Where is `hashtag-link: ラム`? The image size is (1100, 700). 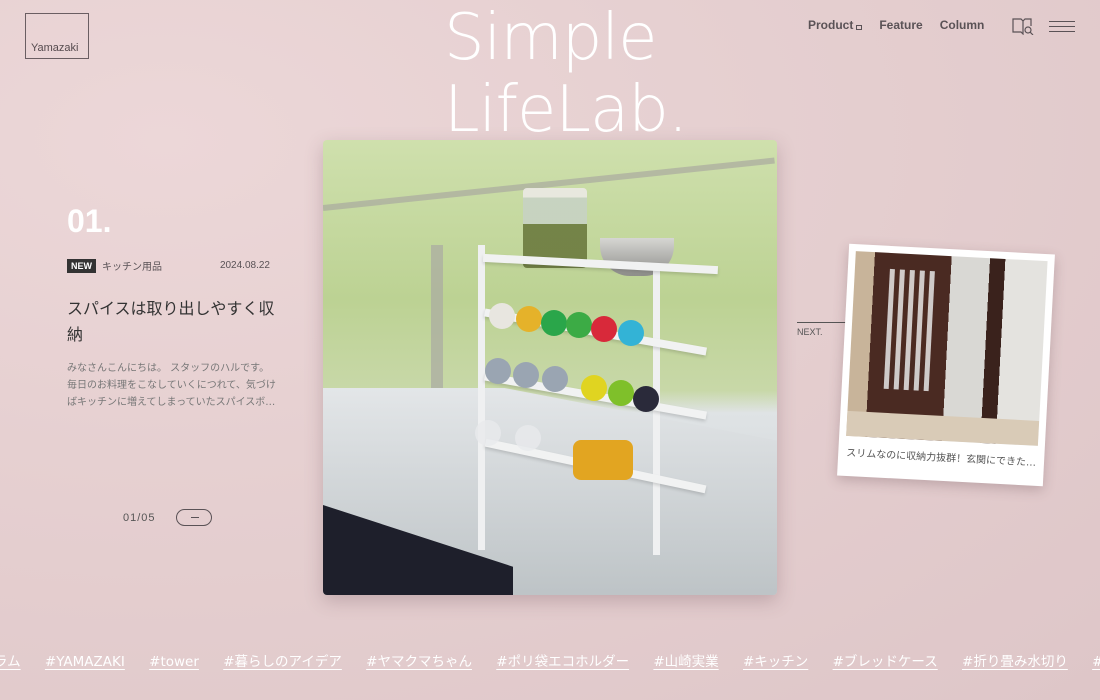 hashtag-link: ラム is located at coordinates (10, 662).